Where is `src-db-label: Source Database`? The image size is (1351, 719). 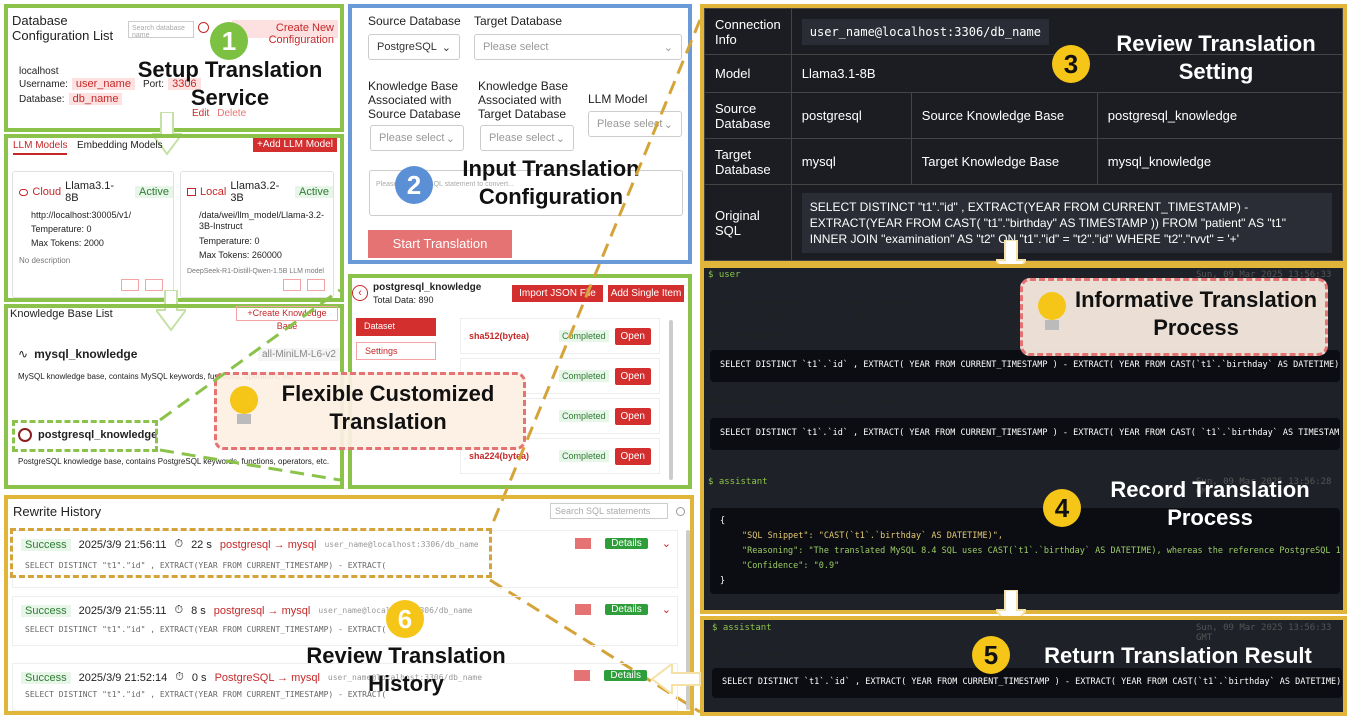 src-db-label: Source Database is located at coordinates (748, 115).